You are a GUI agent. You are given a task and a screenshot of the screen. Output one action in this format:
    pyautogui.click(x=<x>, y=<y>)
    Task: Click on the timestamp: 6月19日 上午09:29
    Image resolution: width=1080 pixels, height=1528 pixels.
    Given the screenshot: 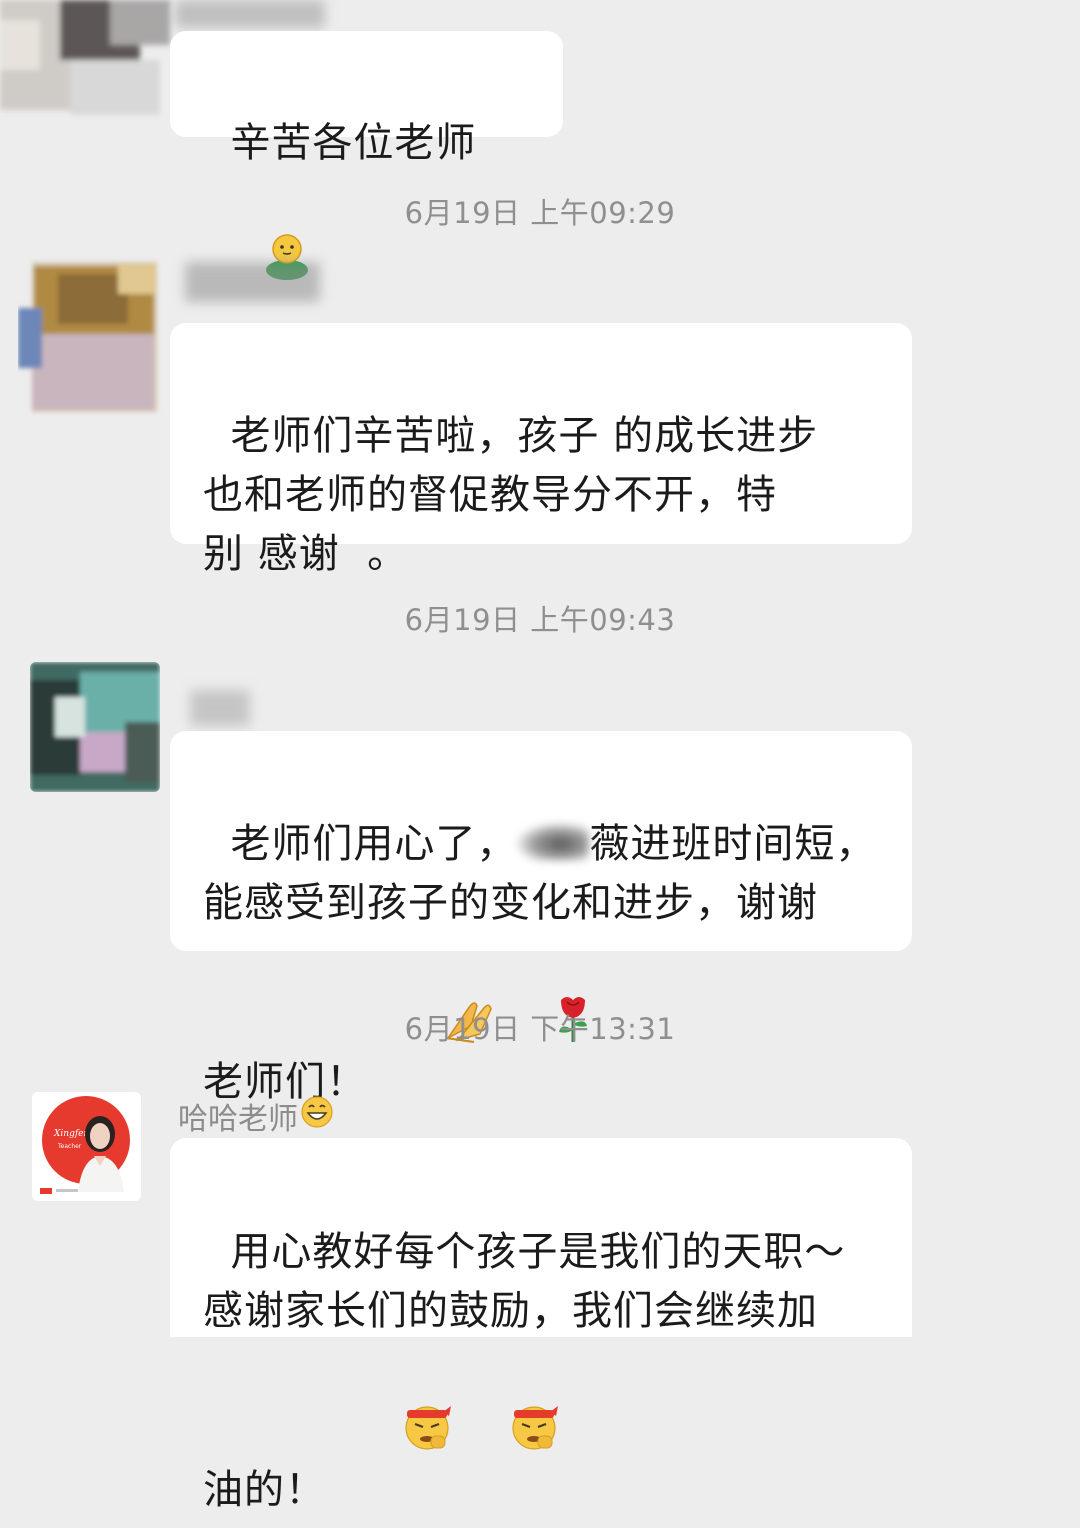 What is the action you would take?
    pyautogui.click(x=540, y=213)
    